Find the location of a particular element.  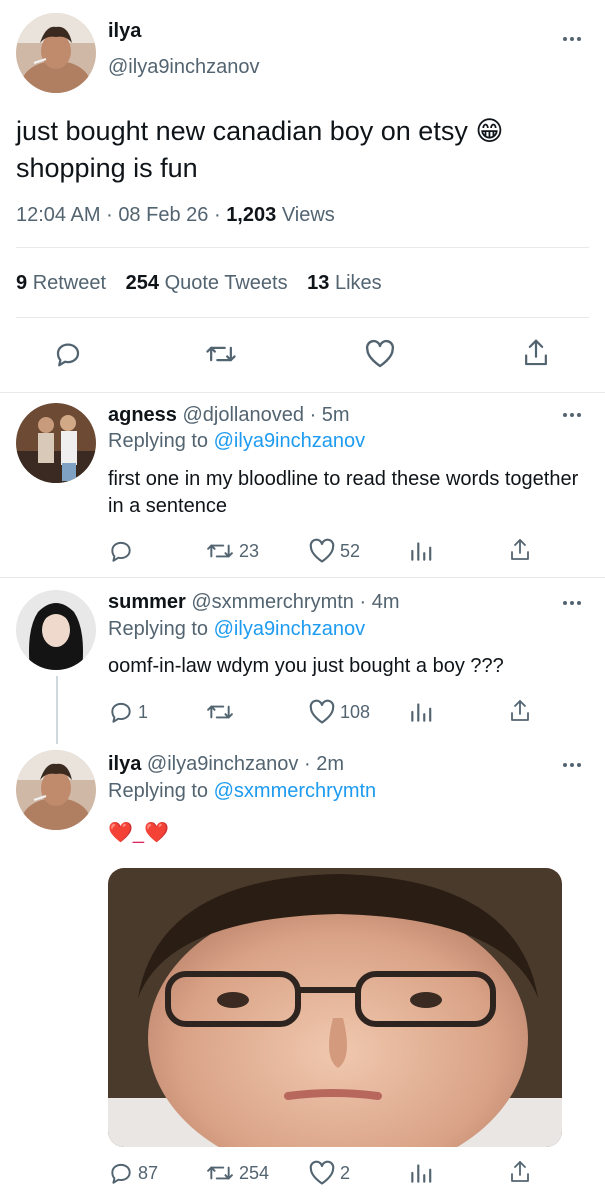

replying-to-link: @sxmmerchrymtn is located at coordinates (295, 791).